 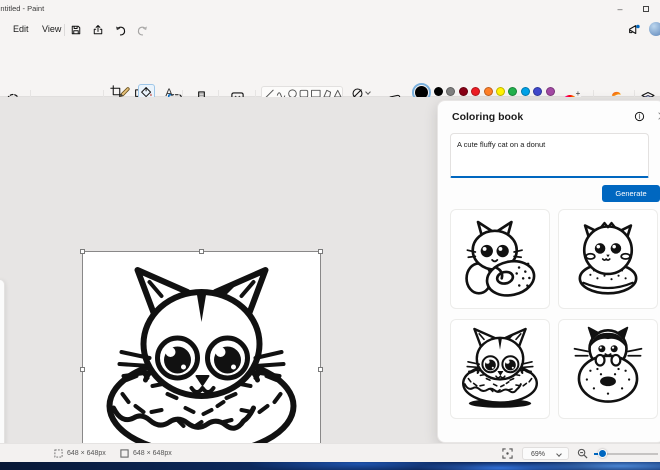 I want to click on color-swatch-A349A4, so click(x=550, y=91).